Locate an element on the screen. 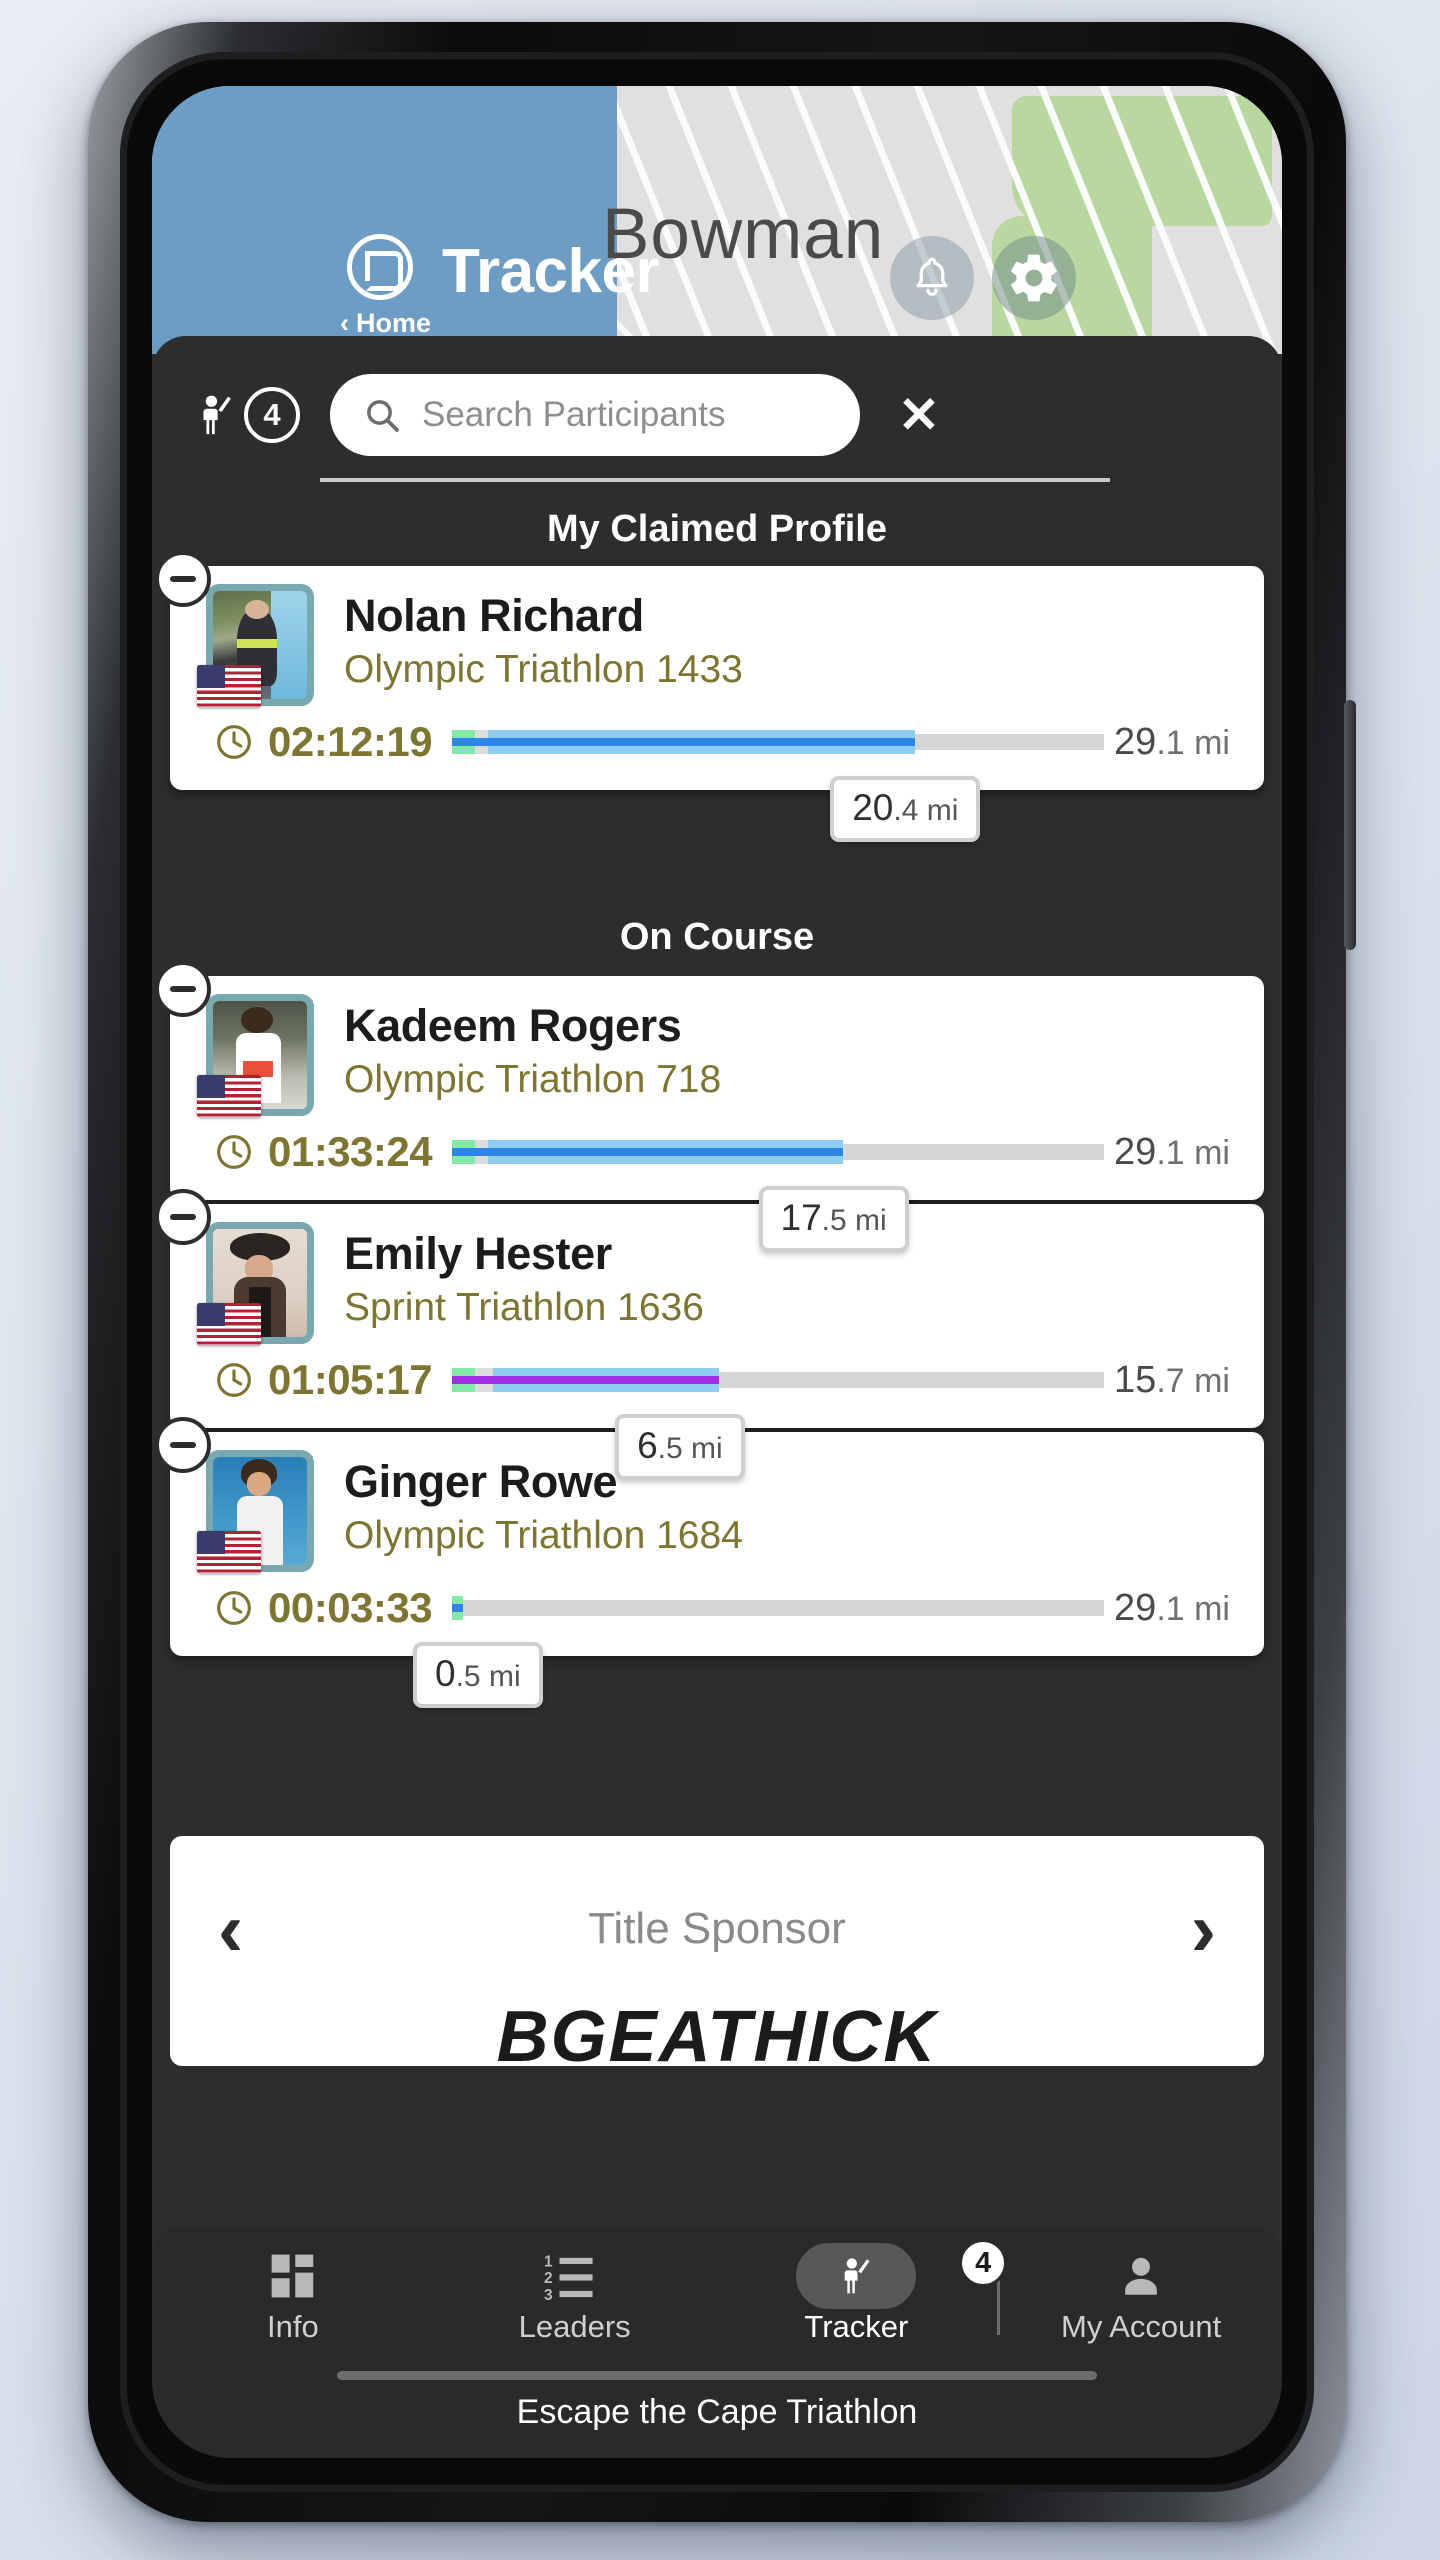 This screenshot has height=2560, width=1440. tracker-count-badge: 4 is located at coordinates (983, 2263).